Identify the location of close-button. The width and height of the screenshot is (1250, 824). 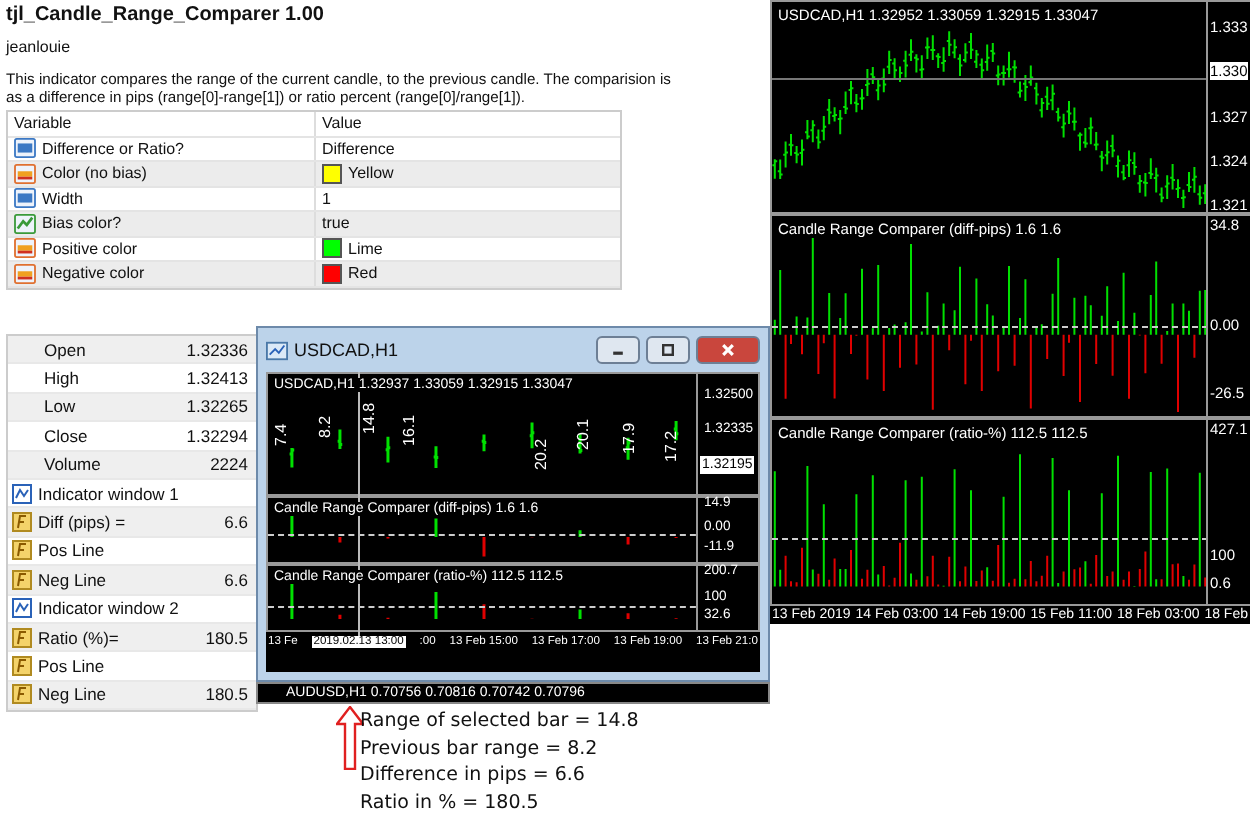
(728, 350).